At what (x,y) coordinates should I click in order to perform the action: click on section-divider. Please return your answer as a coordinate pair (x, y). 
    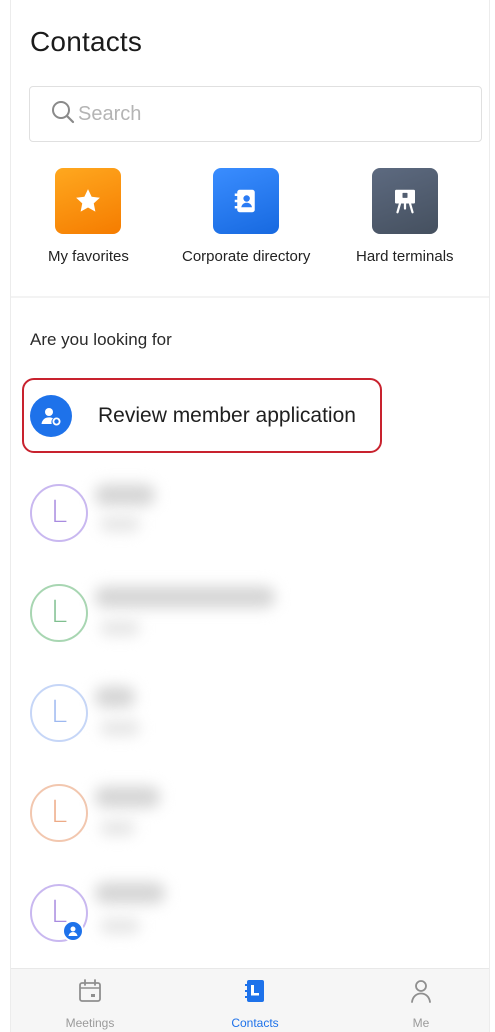
    Looking at the image, I should click on (250, 297).